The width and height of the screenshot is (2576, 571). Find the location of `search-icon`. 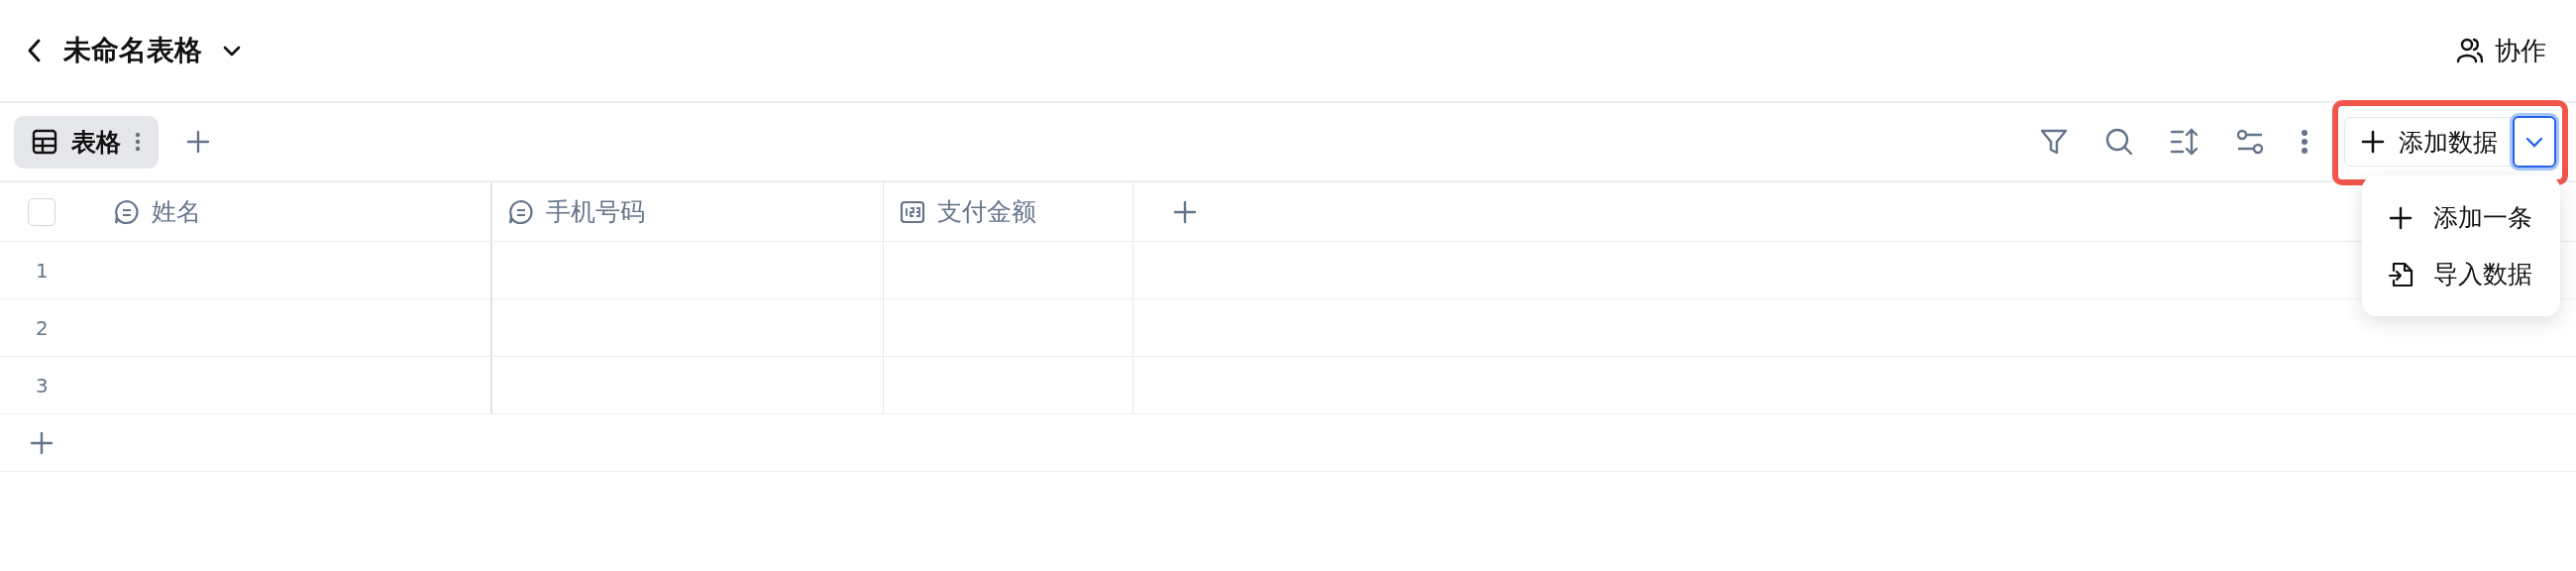

search-icon is located at coordinates (2119, 142).